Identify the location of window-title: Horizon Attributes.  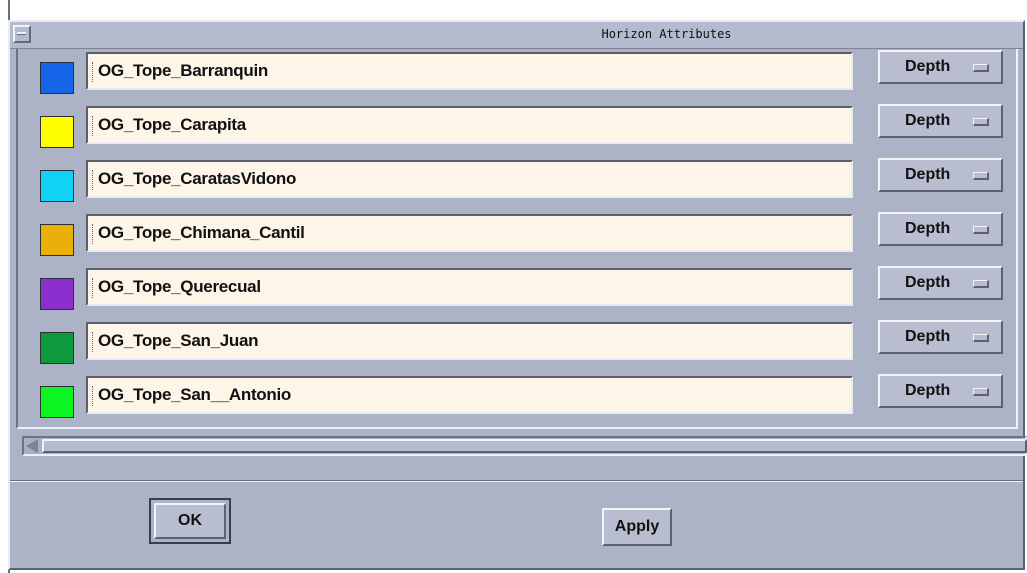
(666, 34).